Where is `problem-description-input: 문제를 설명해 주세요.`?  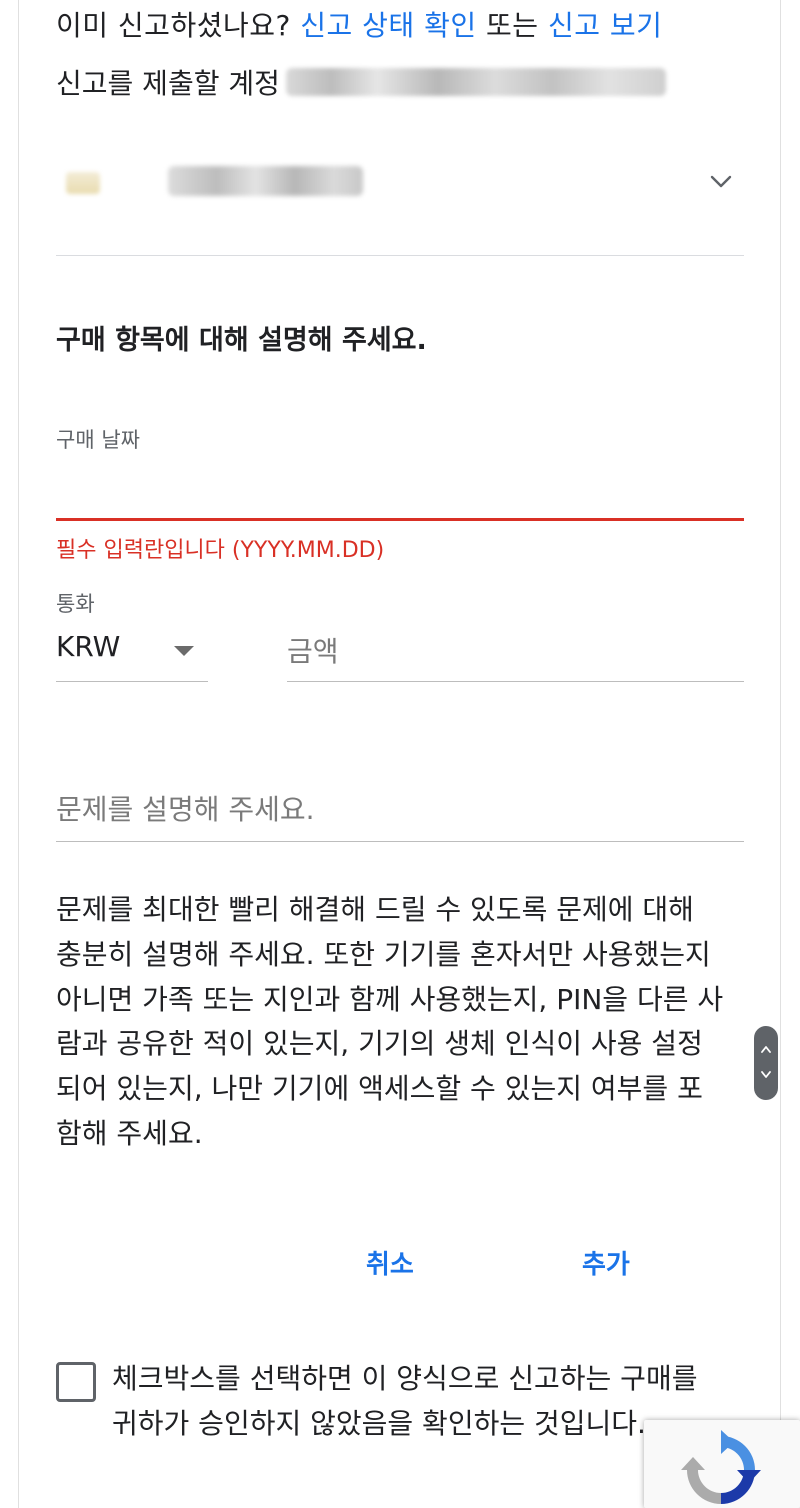 problem-description-input: 문제를 설명해 주세요. is located at coordinates (400, 811).